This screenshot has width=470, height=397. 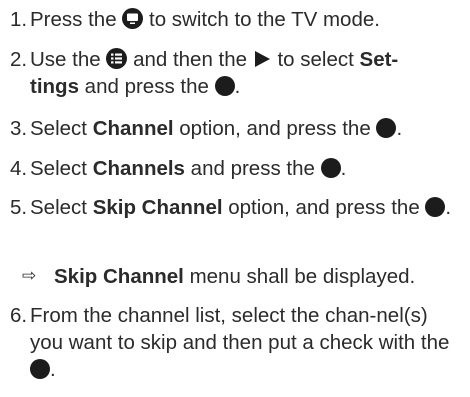 I want to click on step-4: 4. Select Channels and press the ., so click(x=235, y=168).